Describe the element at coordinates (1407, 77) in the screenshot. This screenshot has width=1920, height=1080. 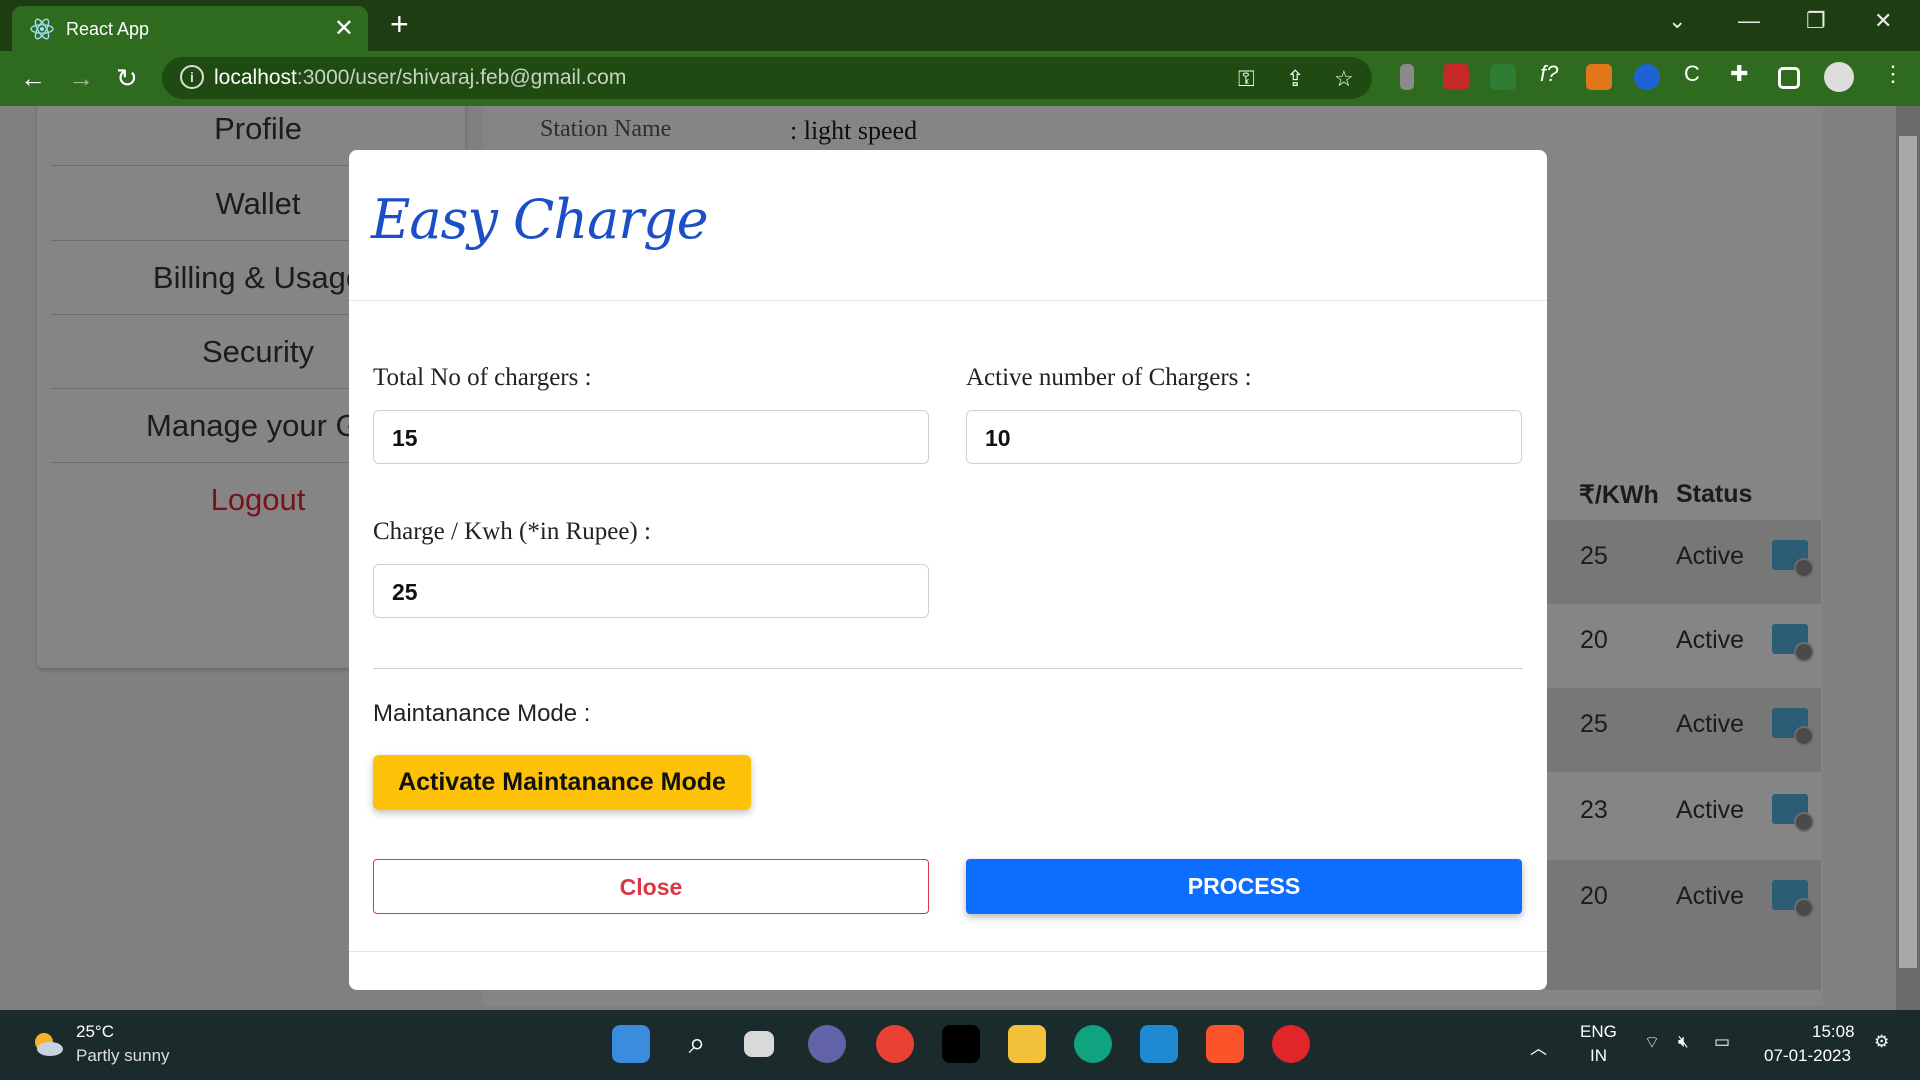
I see `extension-1-icon` at that location.